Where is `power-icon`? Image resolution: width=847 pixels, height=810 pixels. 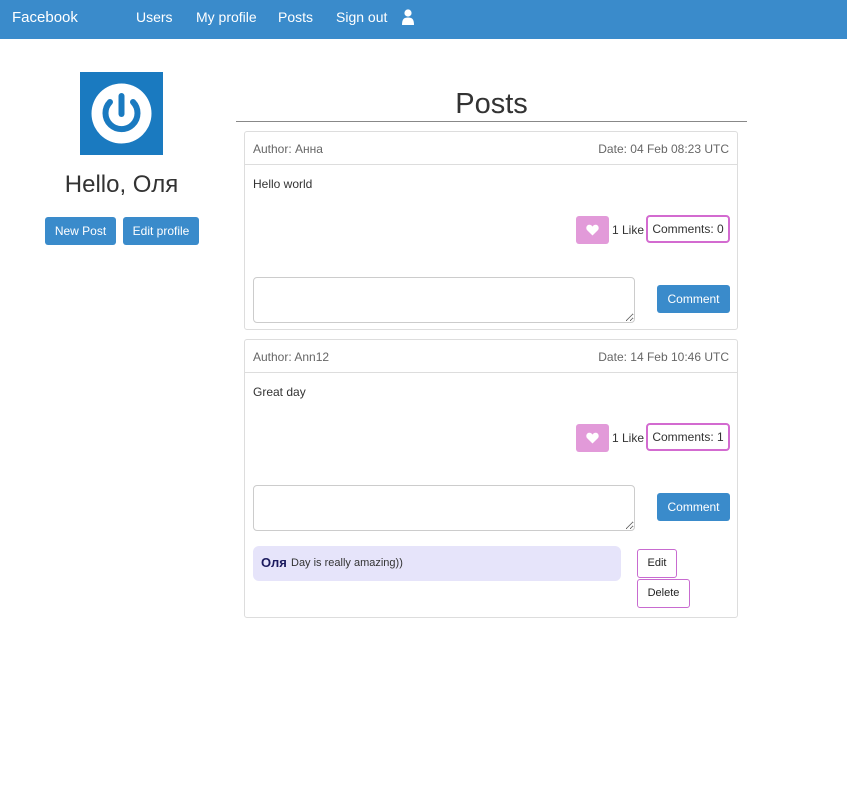
power-icon is located at coordinates (121, 113).